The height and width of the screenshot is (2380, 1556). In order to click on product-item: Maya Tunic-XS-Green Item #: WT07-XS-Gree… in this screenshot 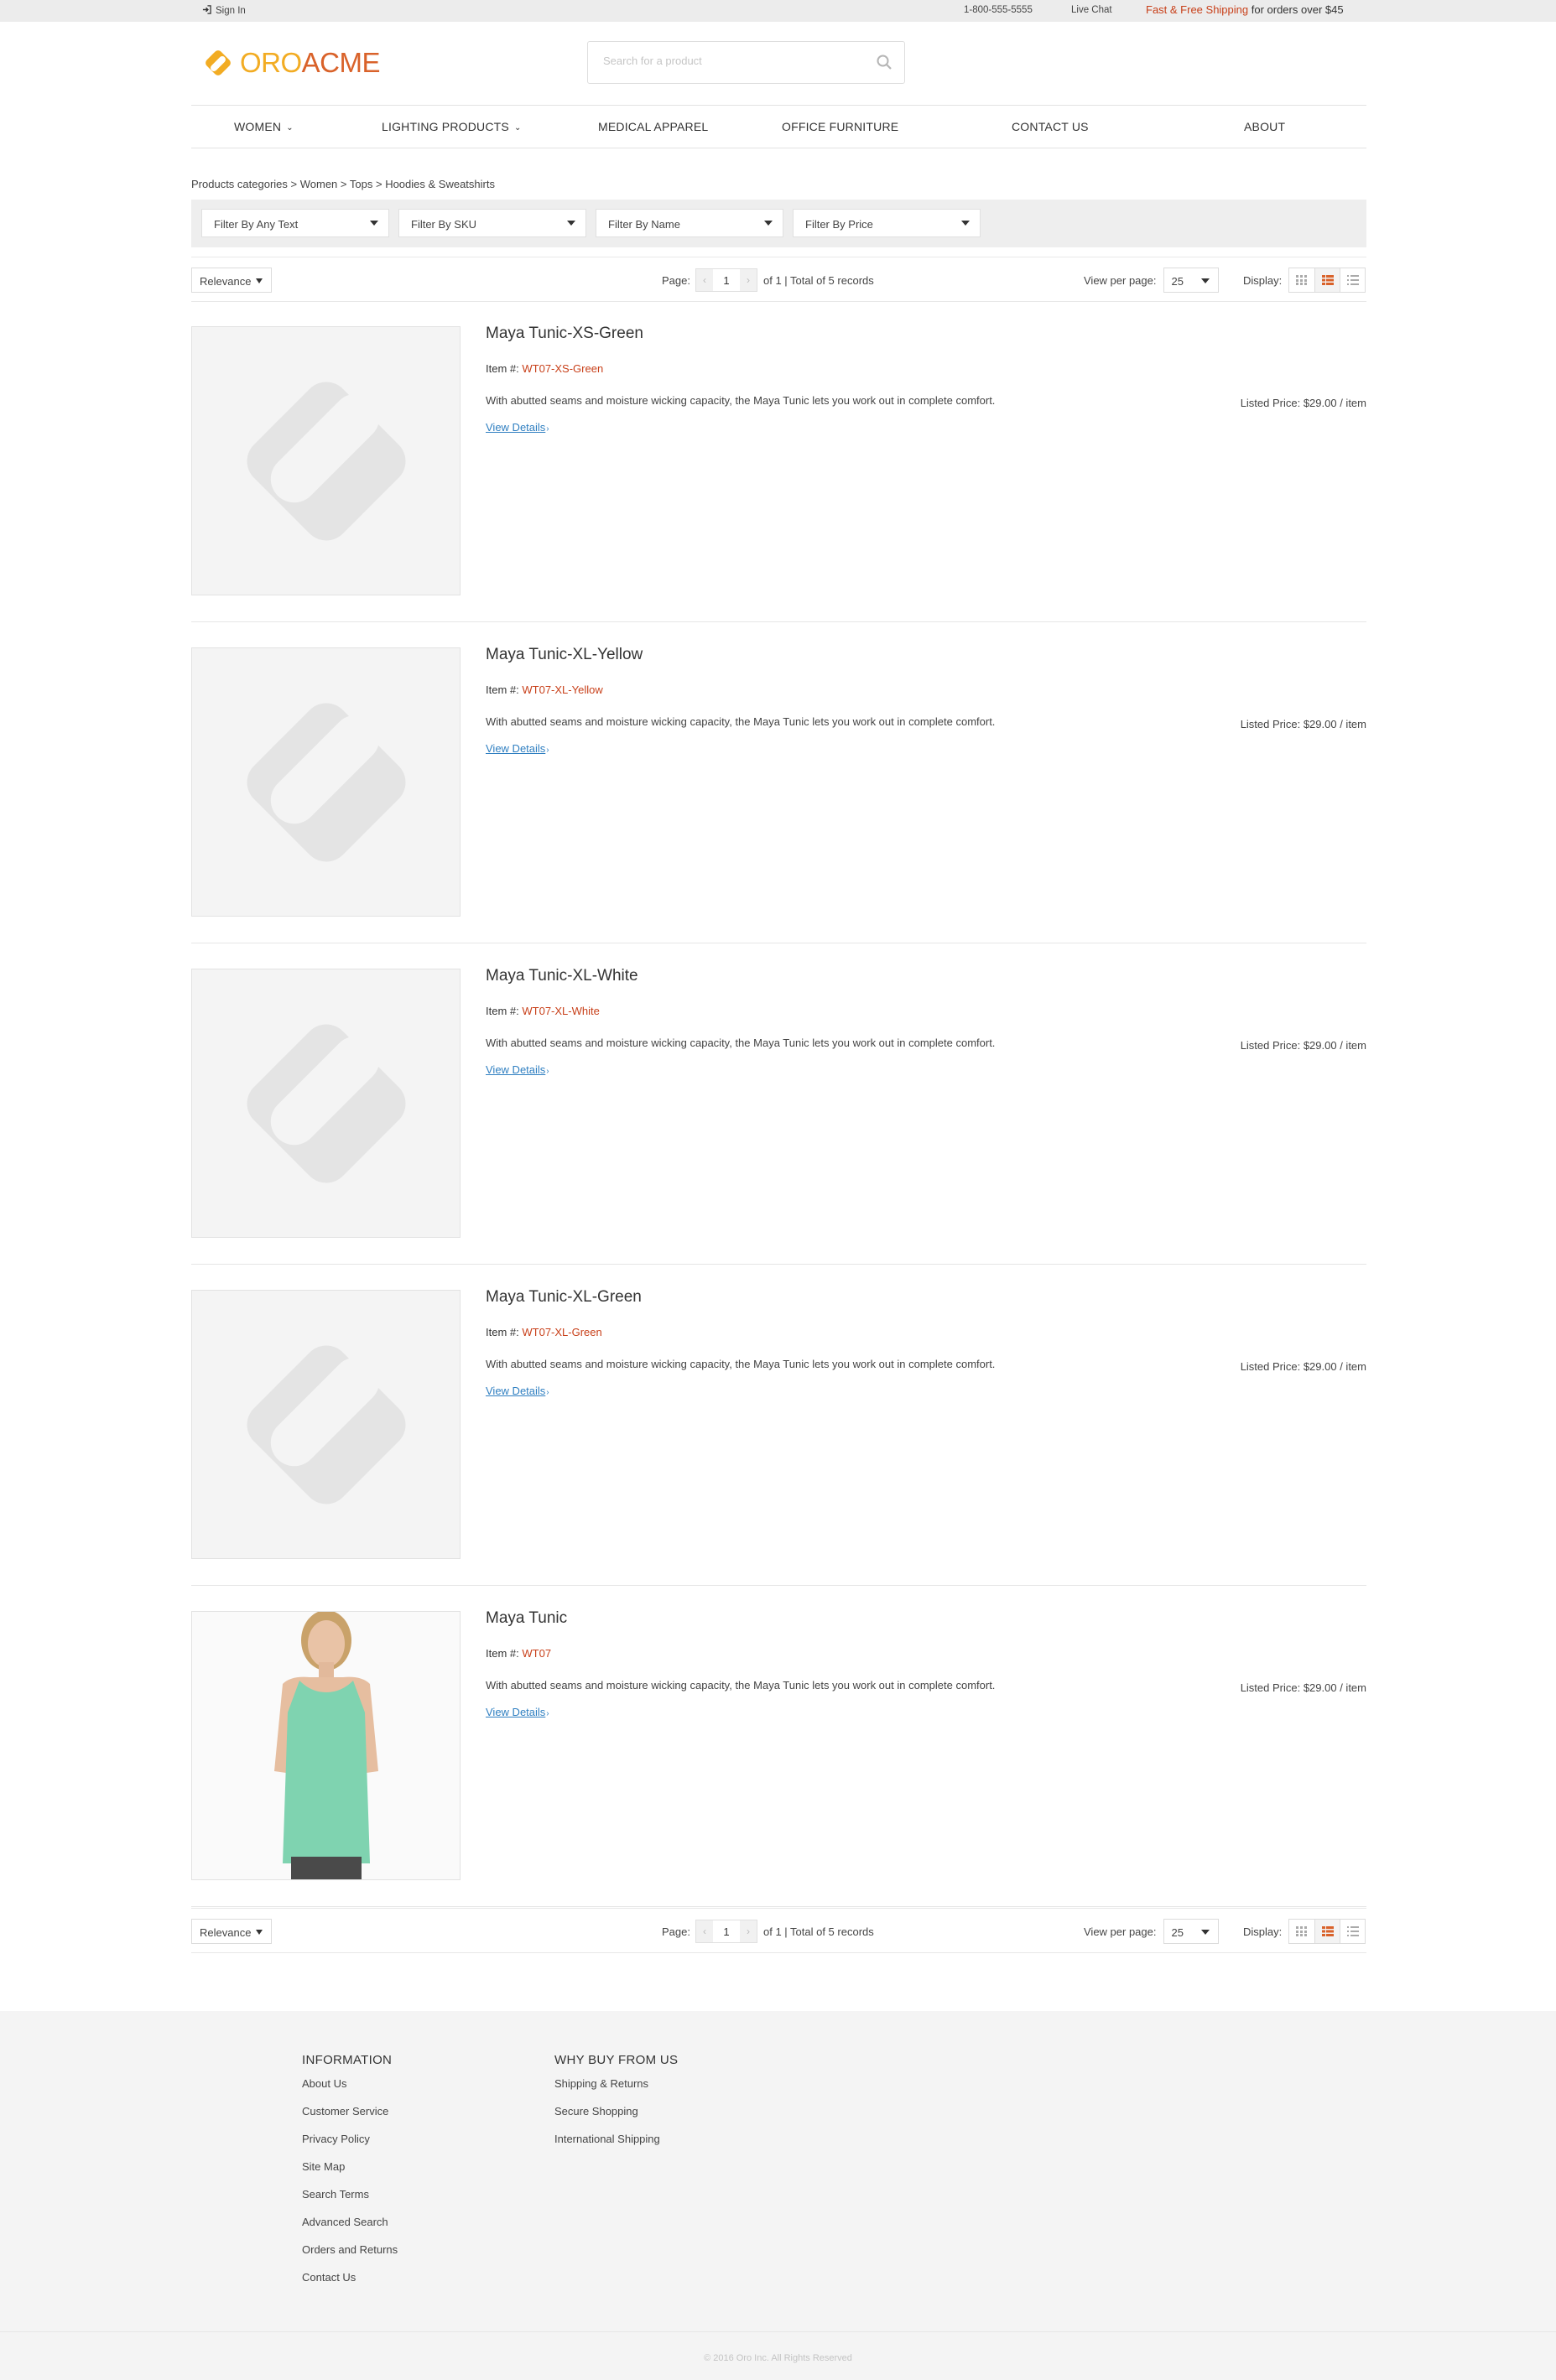, I will do `click(778, 461)`.